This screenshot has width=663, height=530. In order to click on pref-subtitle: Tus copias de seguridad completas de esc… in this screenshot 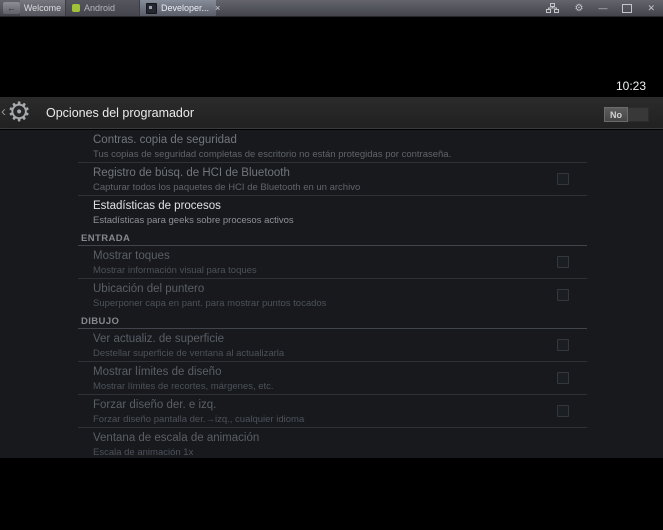, I will do `click(272, 154)`.